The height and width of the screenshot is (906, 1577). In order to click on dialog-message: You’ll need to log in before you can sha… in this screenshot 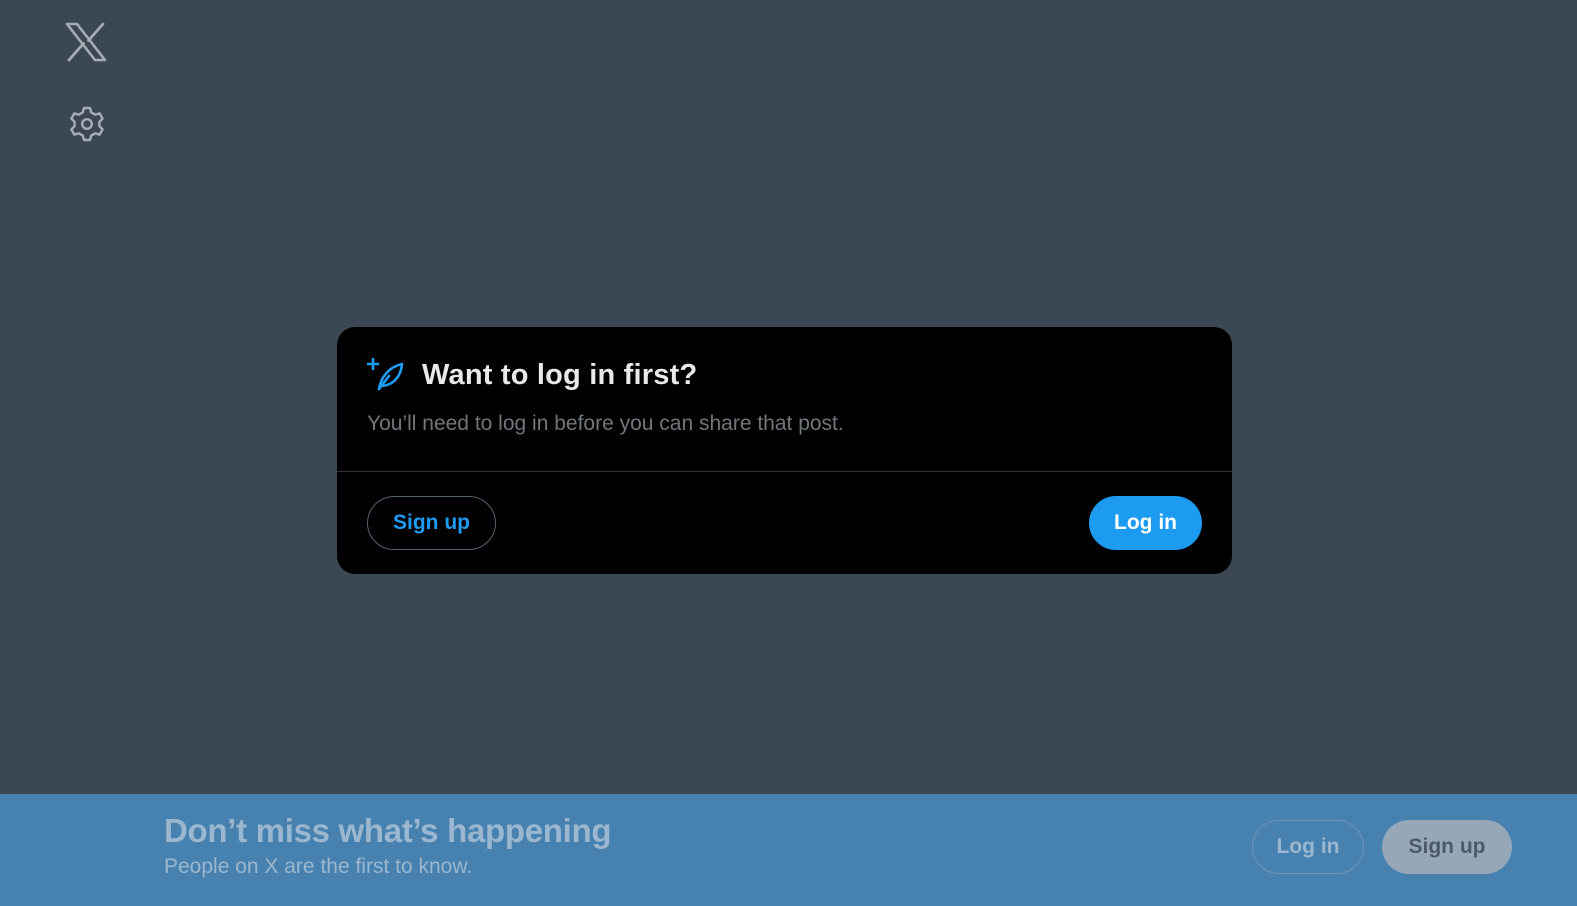, I will do `click(605, 423)`.